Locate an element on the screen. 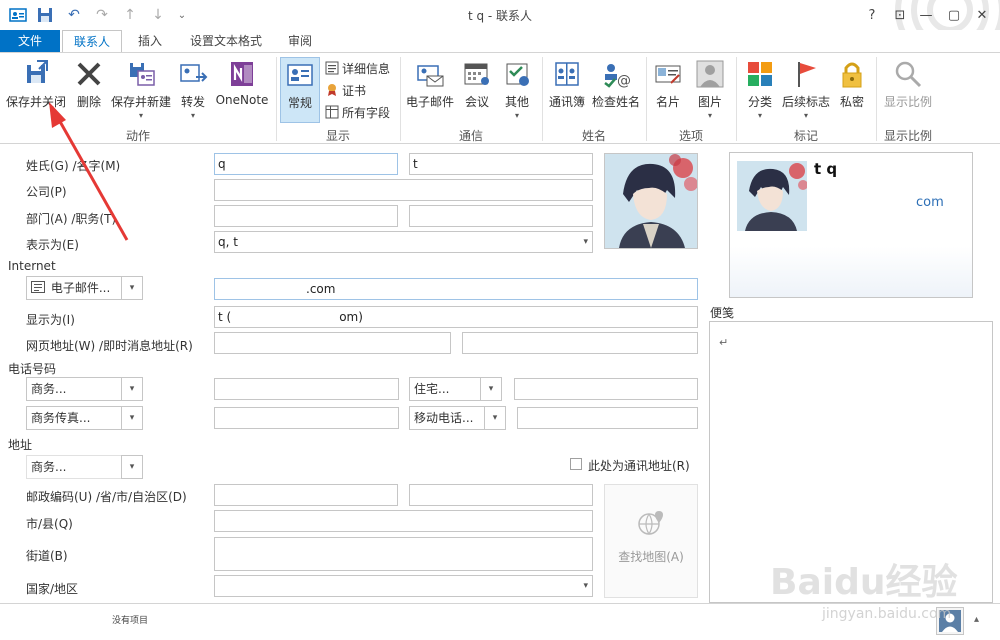 This screenshot has width=1000, height=640. meeting-button: 会议 is located at coordinates (477, 93).